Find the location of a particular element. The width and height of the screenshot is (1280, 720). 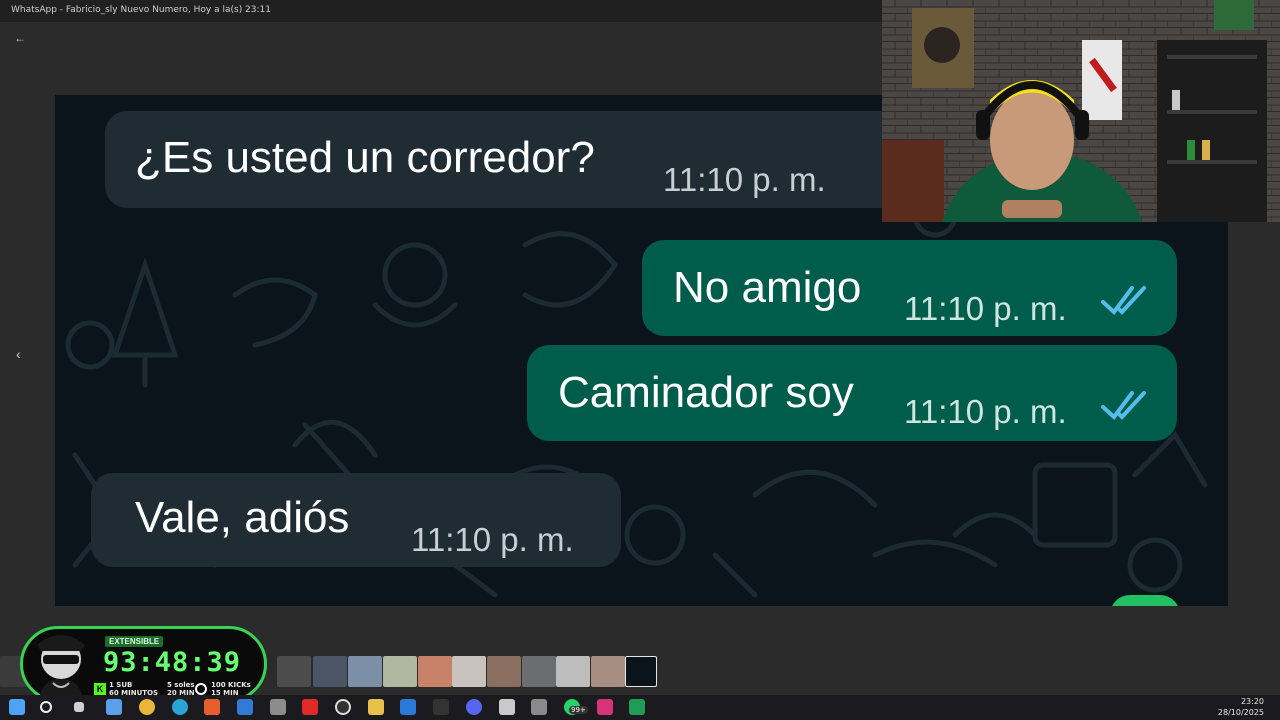

discord-icon is located at coordinates (474, 707).